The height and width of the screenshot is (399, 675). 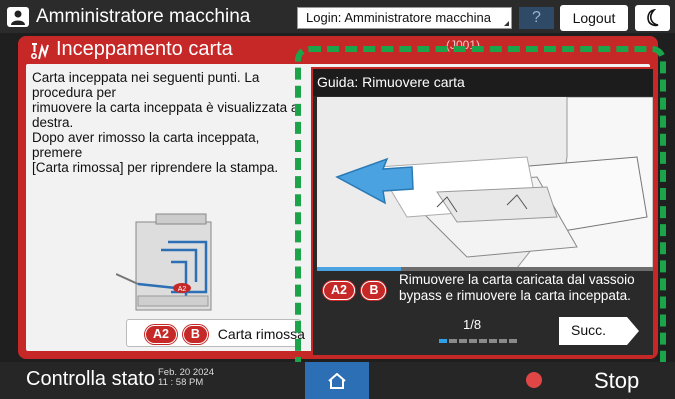 I want to click on help-button: ?, so click(x=536, y=18).